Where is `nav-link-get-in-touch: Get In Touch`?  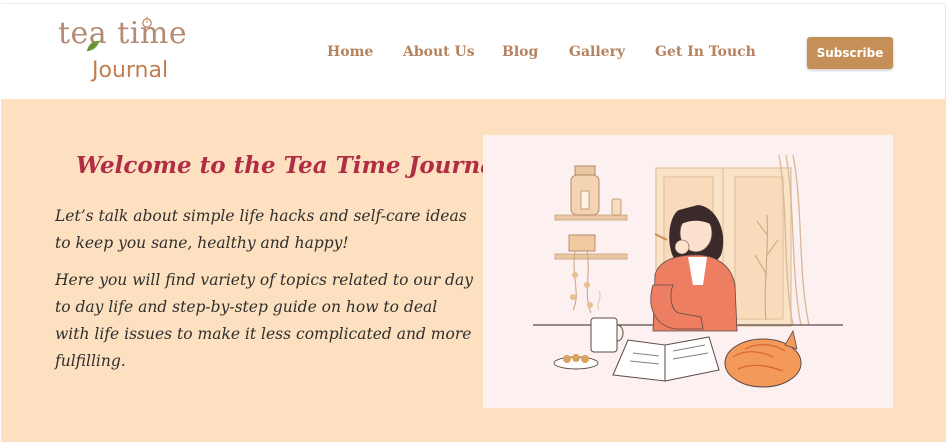 nav-link-get-in-touch: Get In Touch is located at coordinates (705, 52).